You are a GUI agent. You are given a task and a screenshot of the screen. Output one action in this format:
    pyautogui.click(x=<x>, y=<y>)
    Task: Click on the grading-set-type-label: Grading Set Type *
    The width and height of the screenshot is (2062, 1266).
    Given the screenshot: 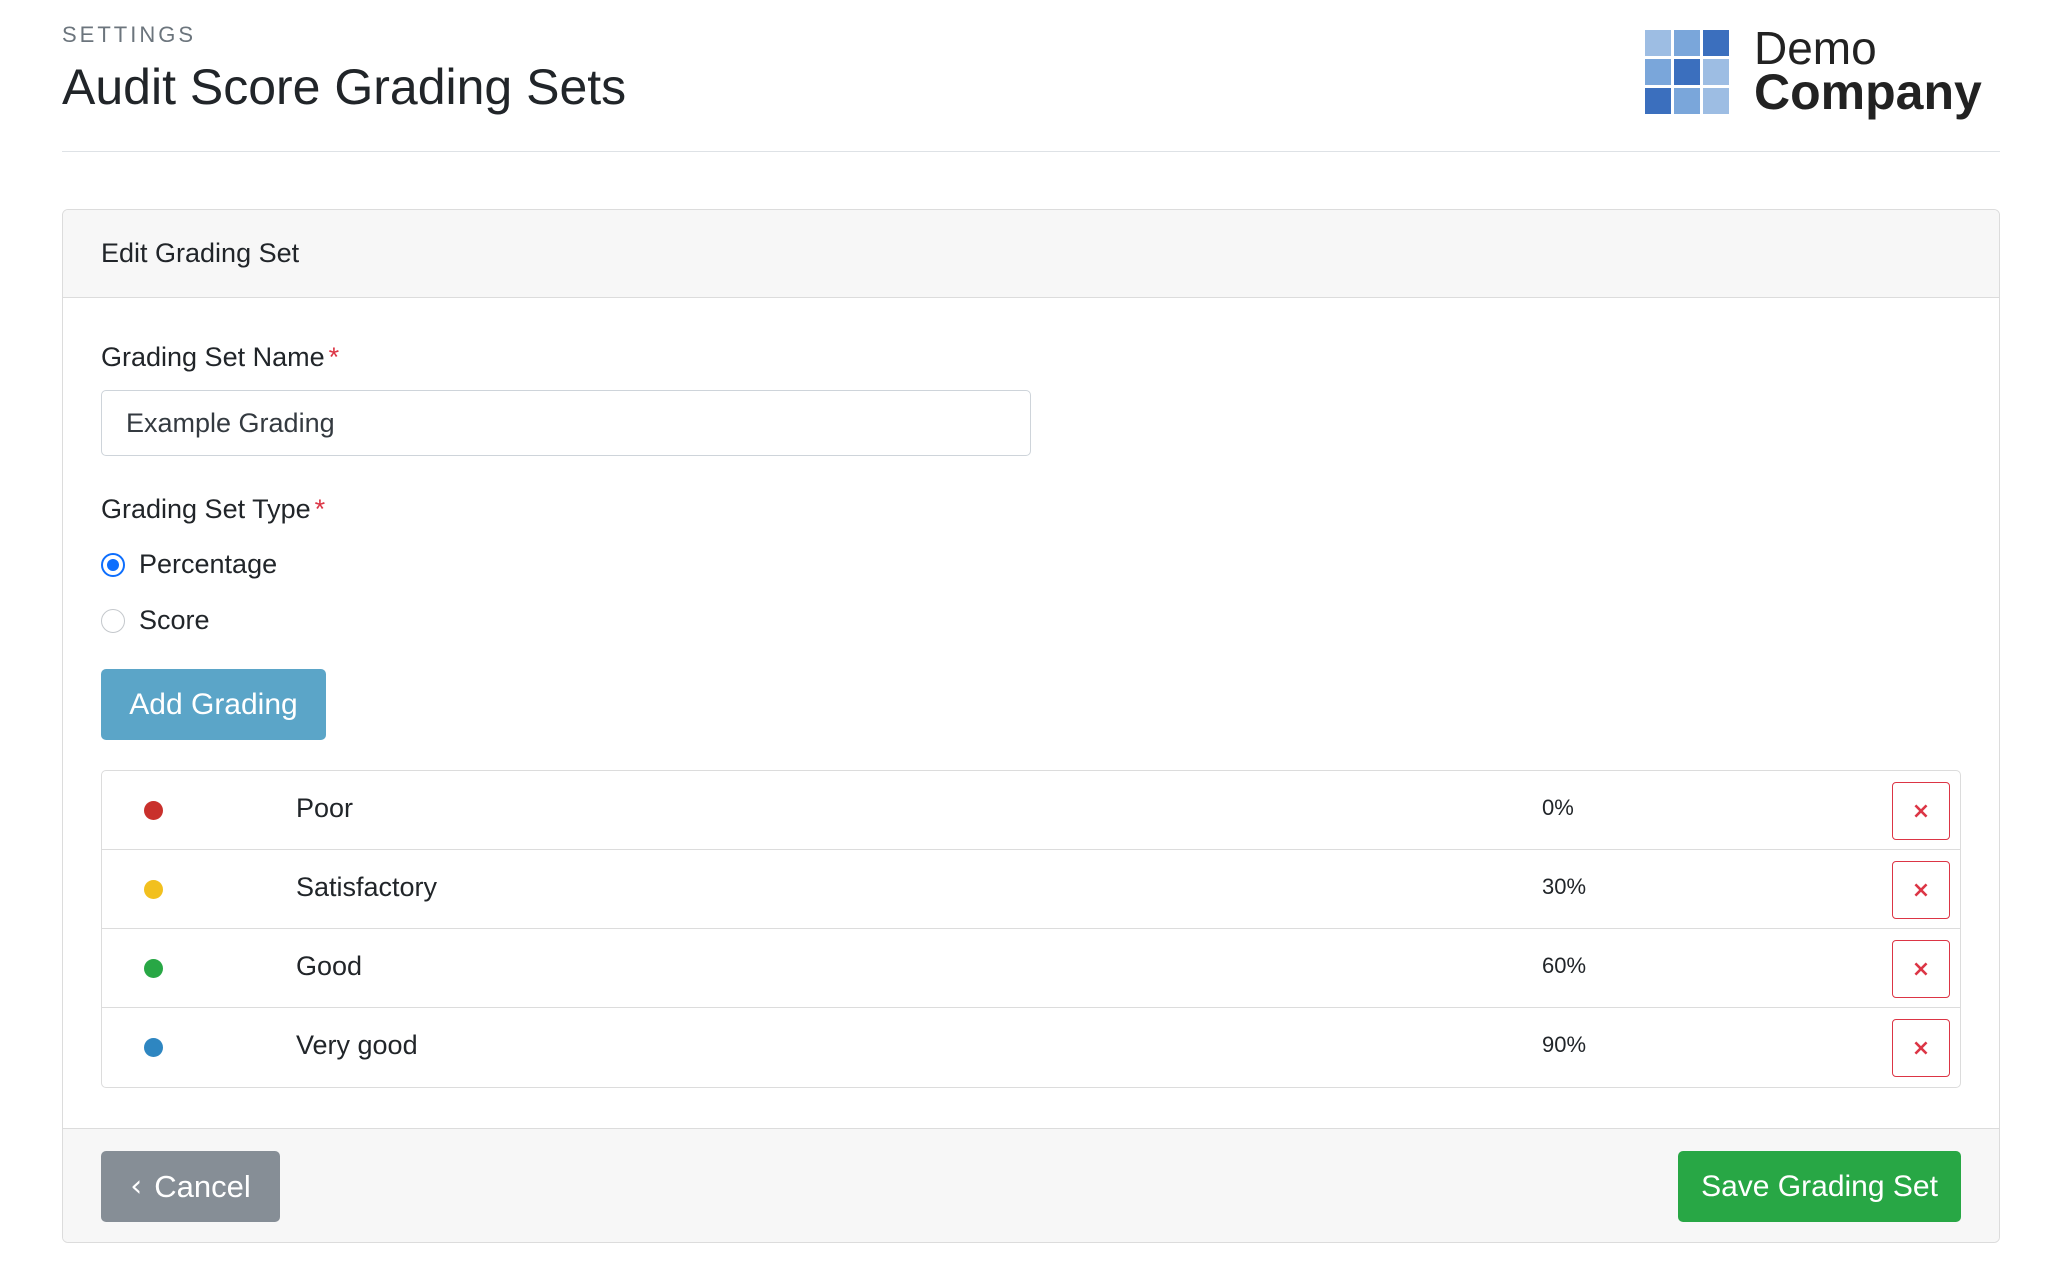 What is the action you would take?
    pyautogui.click(x=213, y=509)
    